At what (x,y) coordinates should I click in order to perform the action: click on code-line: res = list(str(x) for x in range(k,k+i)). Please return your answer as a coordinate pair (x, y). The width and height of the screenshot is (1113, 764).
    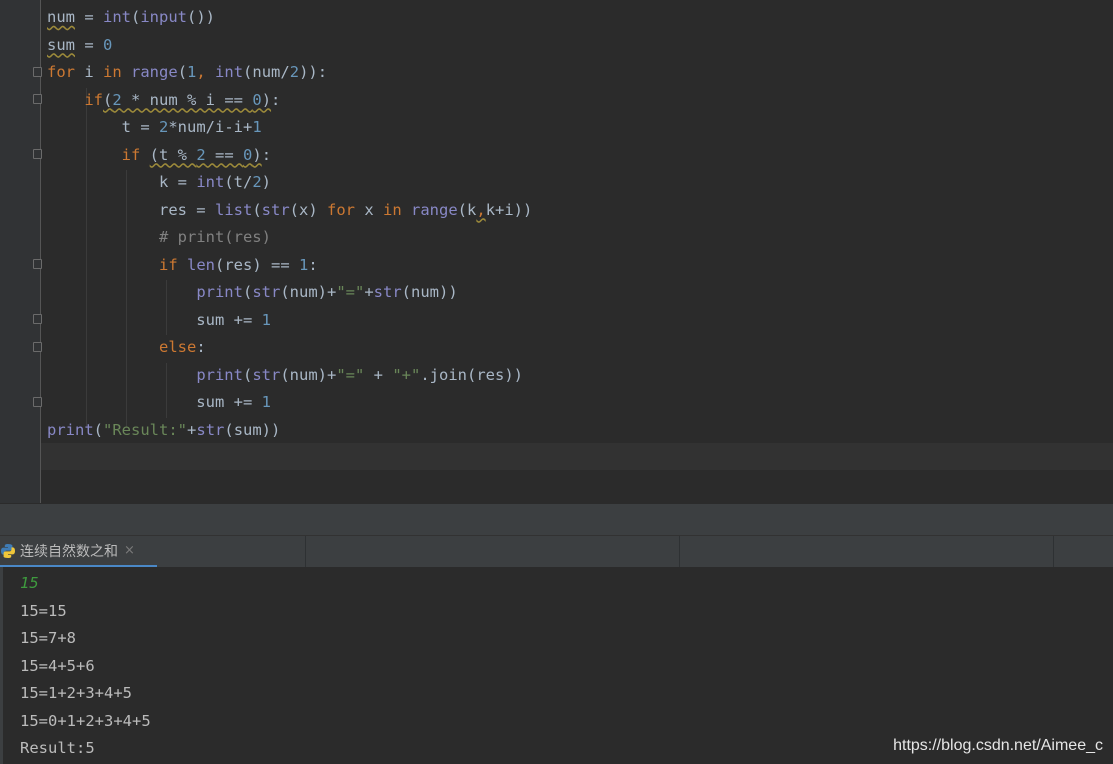
    Looking at the image, I should click on (289, 211).